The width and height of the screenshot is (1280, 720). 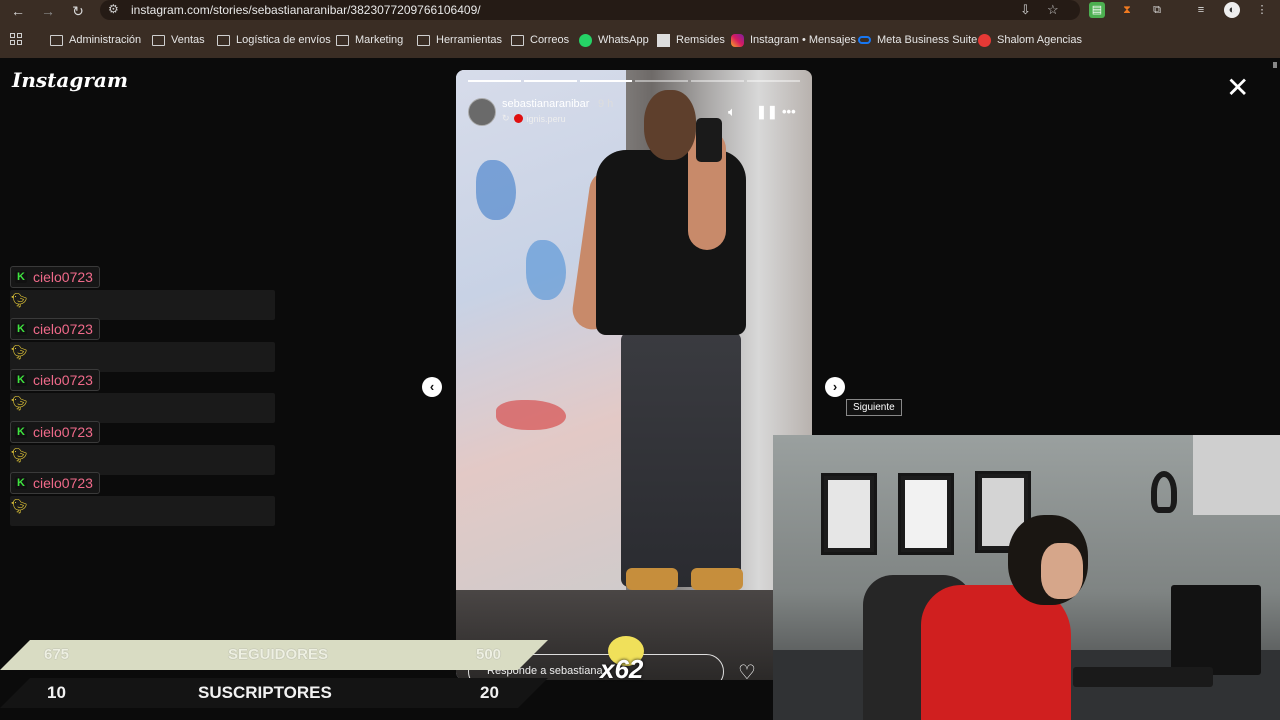 What do you see at coordinates (18, 11) in the screenshot?
I see `back-icon: ←` at bounding box center [18, 11].